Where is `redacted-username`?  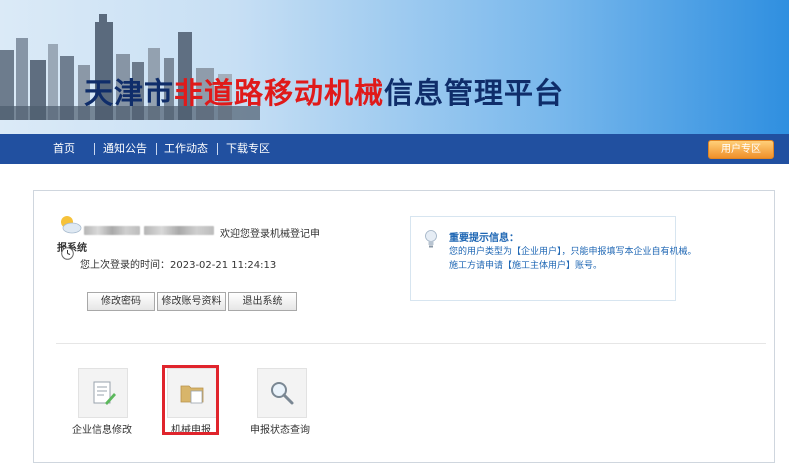 redacted-username is located at coordinates (112, 230).